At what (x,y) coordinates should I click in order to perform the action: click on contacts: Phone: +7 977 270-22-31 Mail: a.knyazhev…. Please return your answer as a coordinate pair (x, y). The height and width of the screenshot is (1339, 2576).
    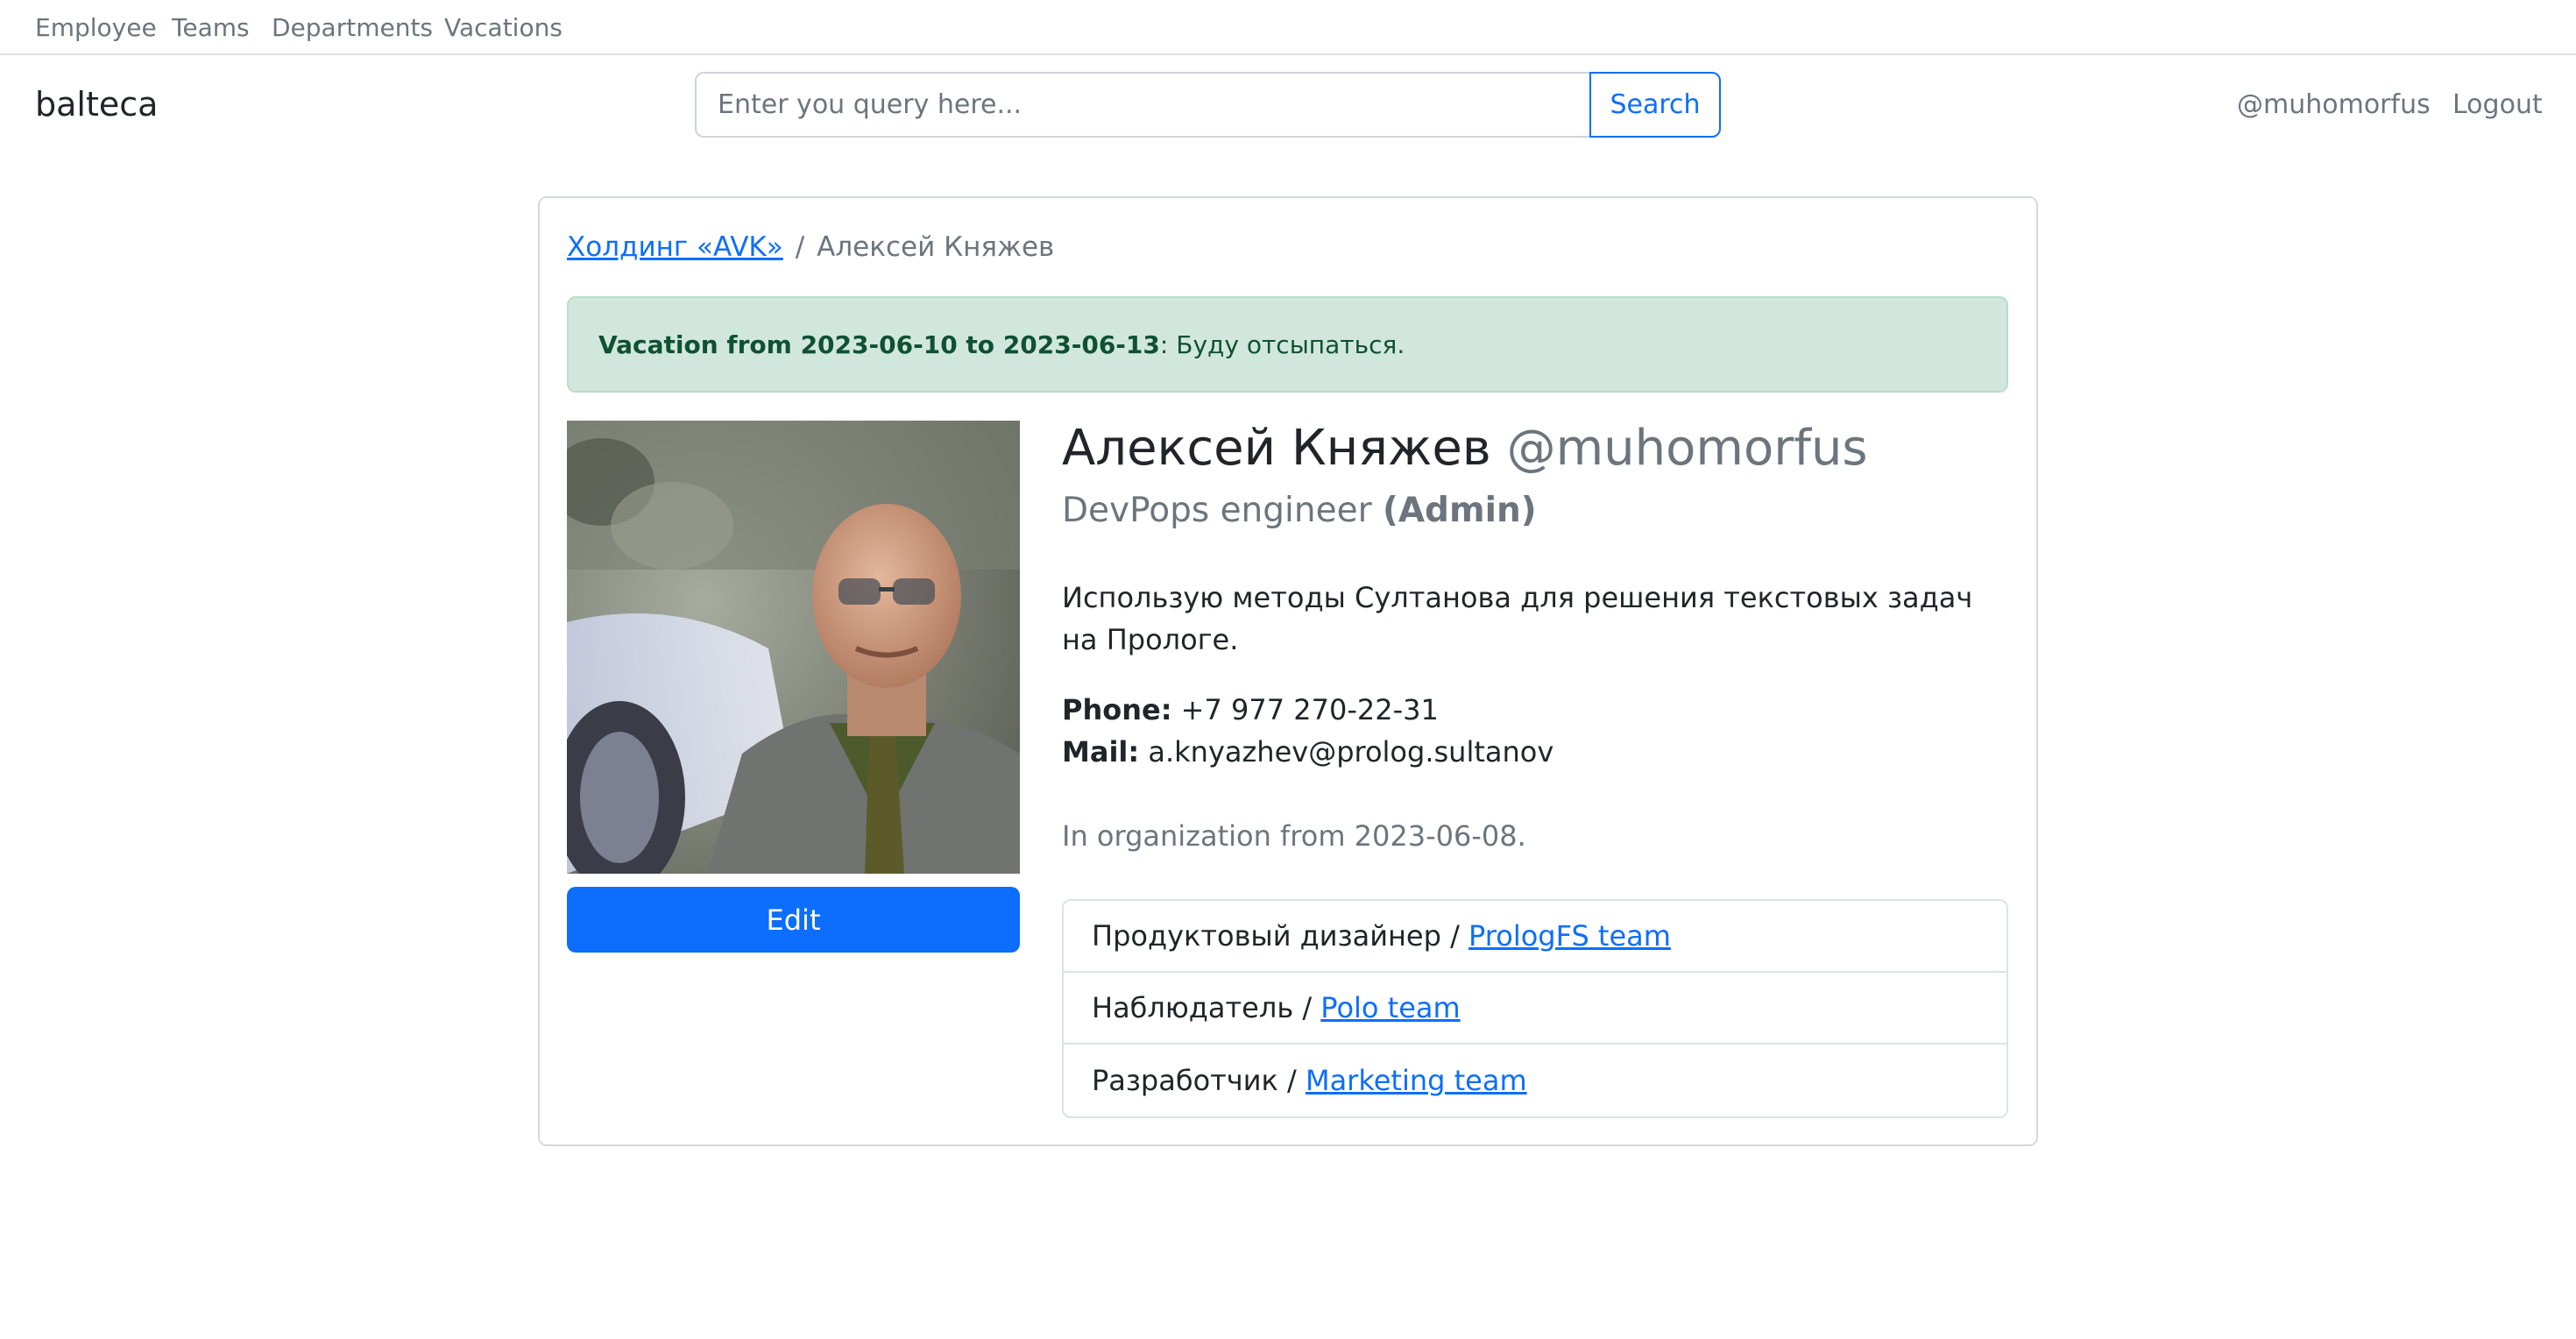
    Looking at the image, I should click on (1307, 731).